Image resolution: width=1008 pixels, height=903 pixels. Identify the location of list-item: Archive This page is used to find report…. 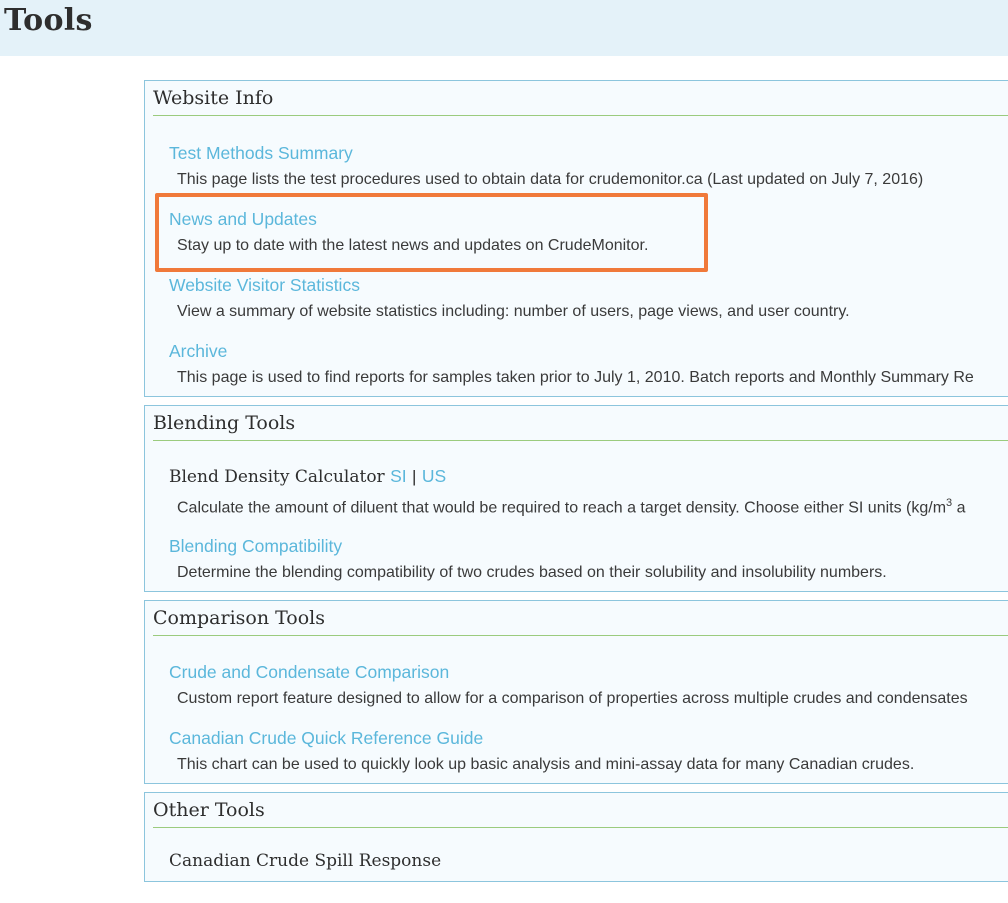
(588, 367).